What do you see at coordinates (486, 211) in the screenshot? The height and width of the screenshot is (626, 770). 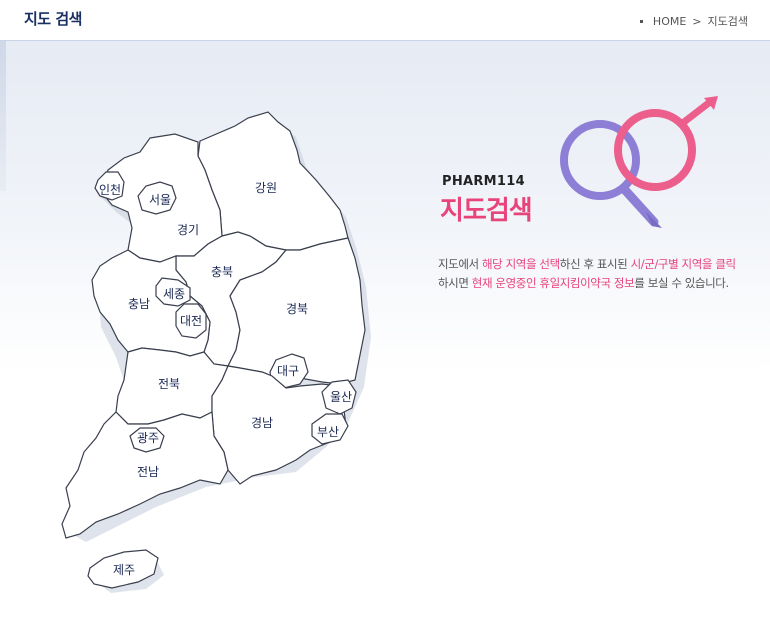 I see `section-title: 지도검색` at bounding box center [486, 211].